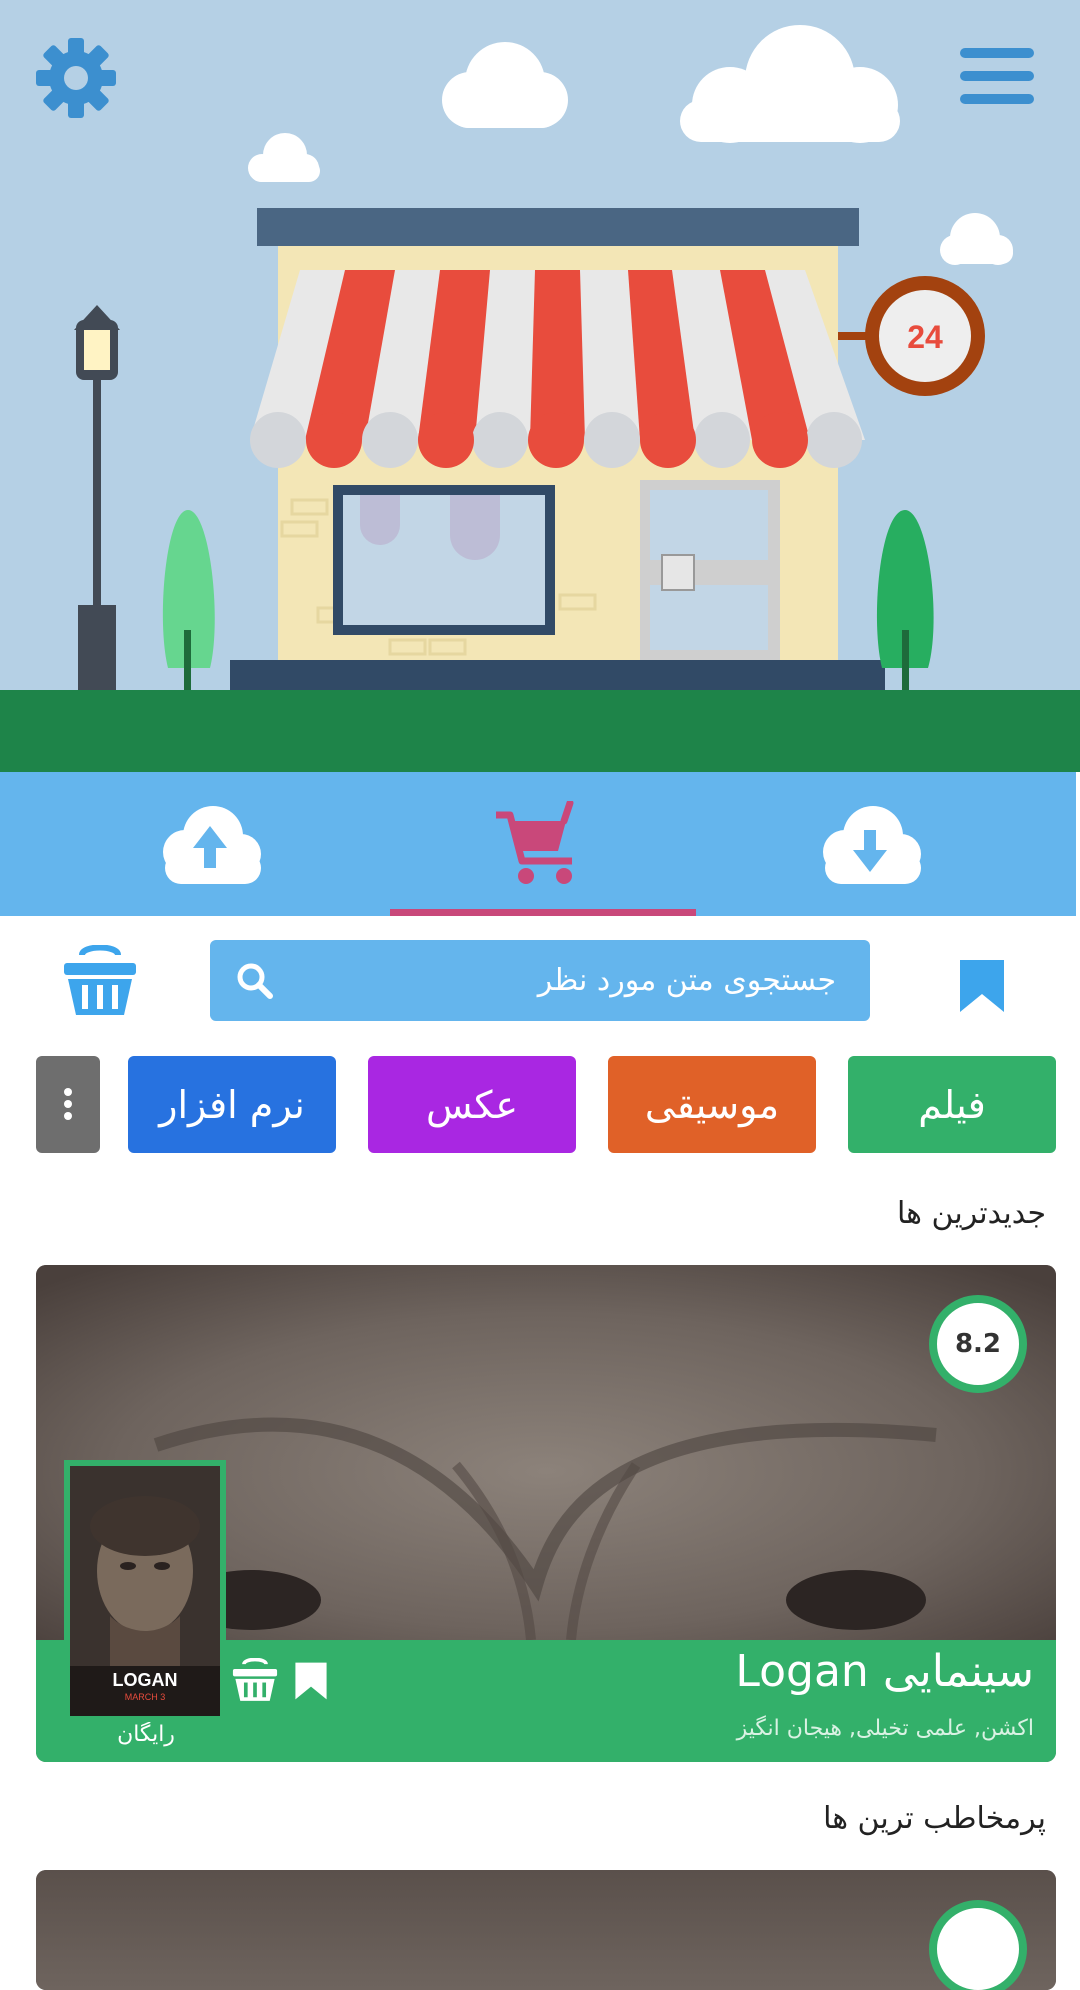 The width and height of the screenshot is (1080, 1990). I want to click on category-music-button: موسیقی, so click(712, 1104).